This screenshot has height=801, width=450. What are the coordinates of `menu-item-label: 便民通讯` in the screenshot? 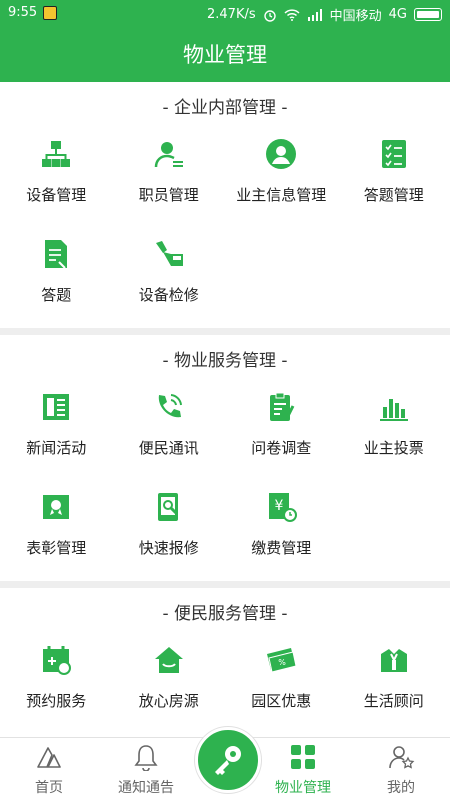 It's located at (169, 447).